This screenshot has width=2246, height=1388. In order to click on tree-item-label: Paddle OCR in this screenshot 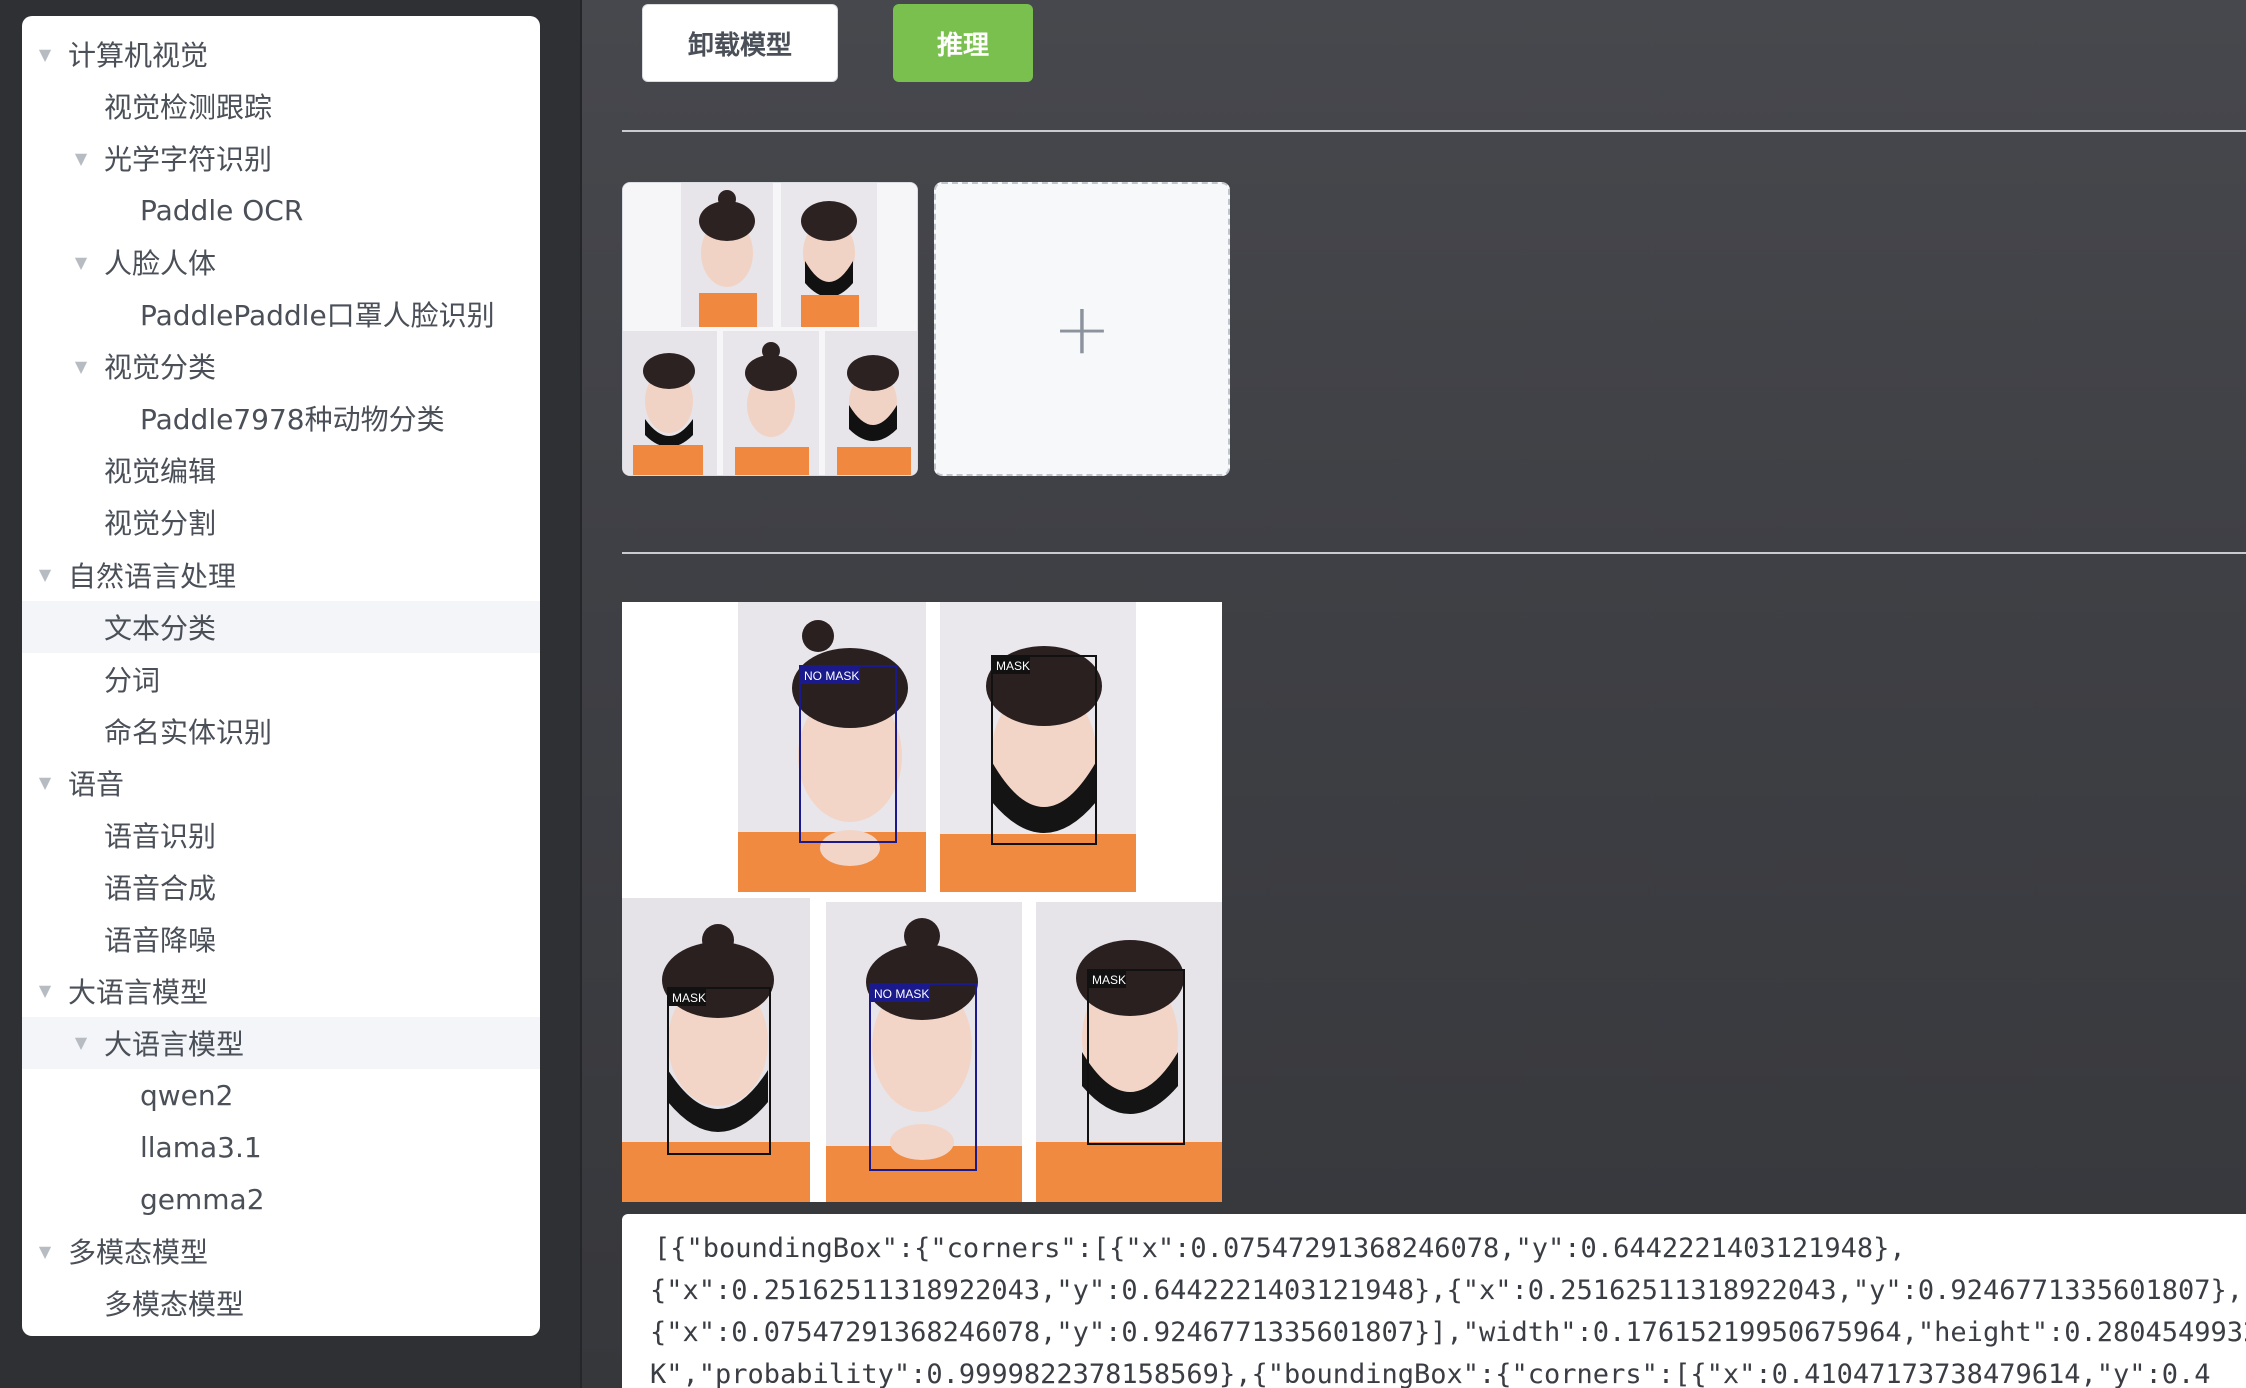, I will do `click(222, 210)`.